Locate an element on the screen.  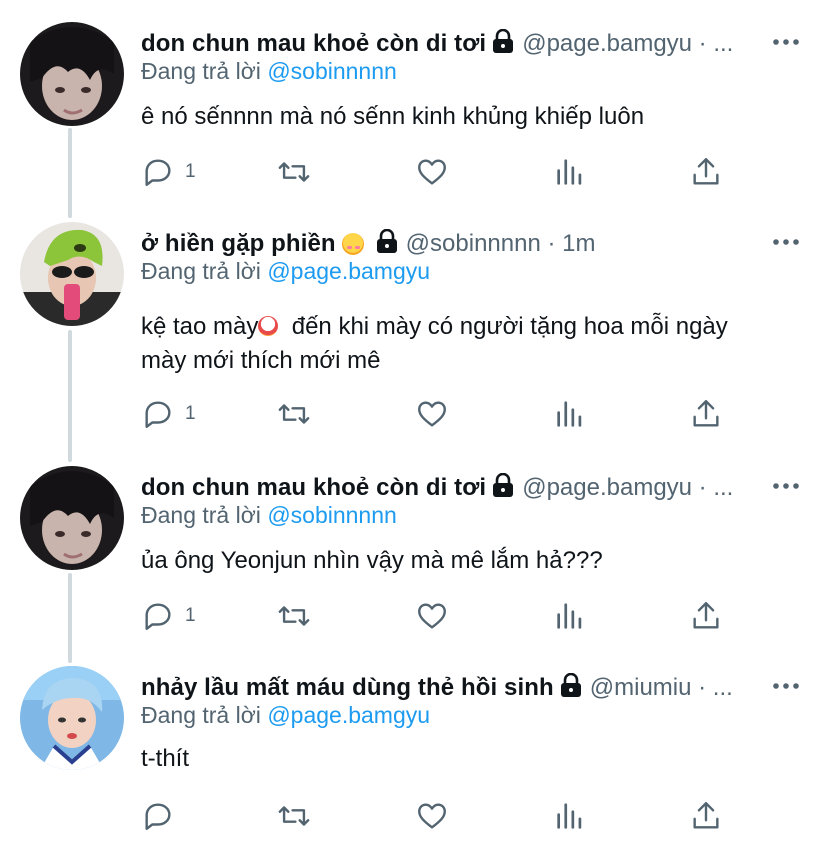
action-bar is located at coordinates (441, 816).